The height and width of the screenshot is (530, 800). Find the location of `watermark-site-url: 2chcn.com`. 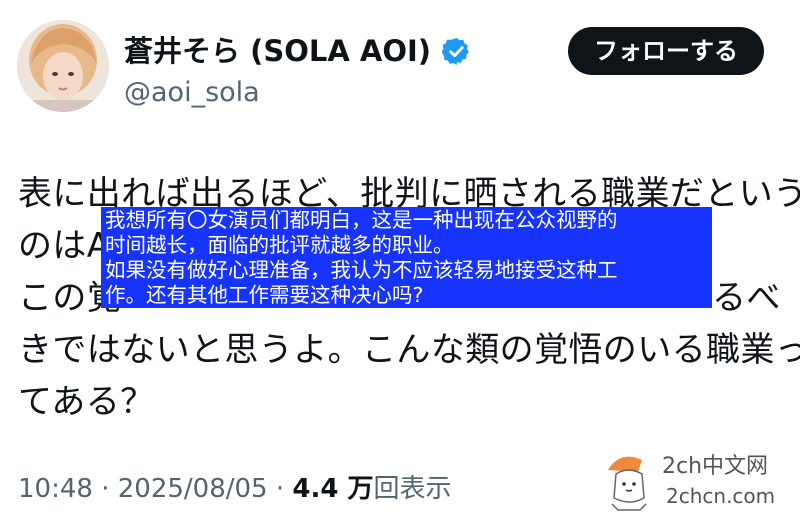

watermark-site-url: 2chcn.com is located at coordinates (721, 496).